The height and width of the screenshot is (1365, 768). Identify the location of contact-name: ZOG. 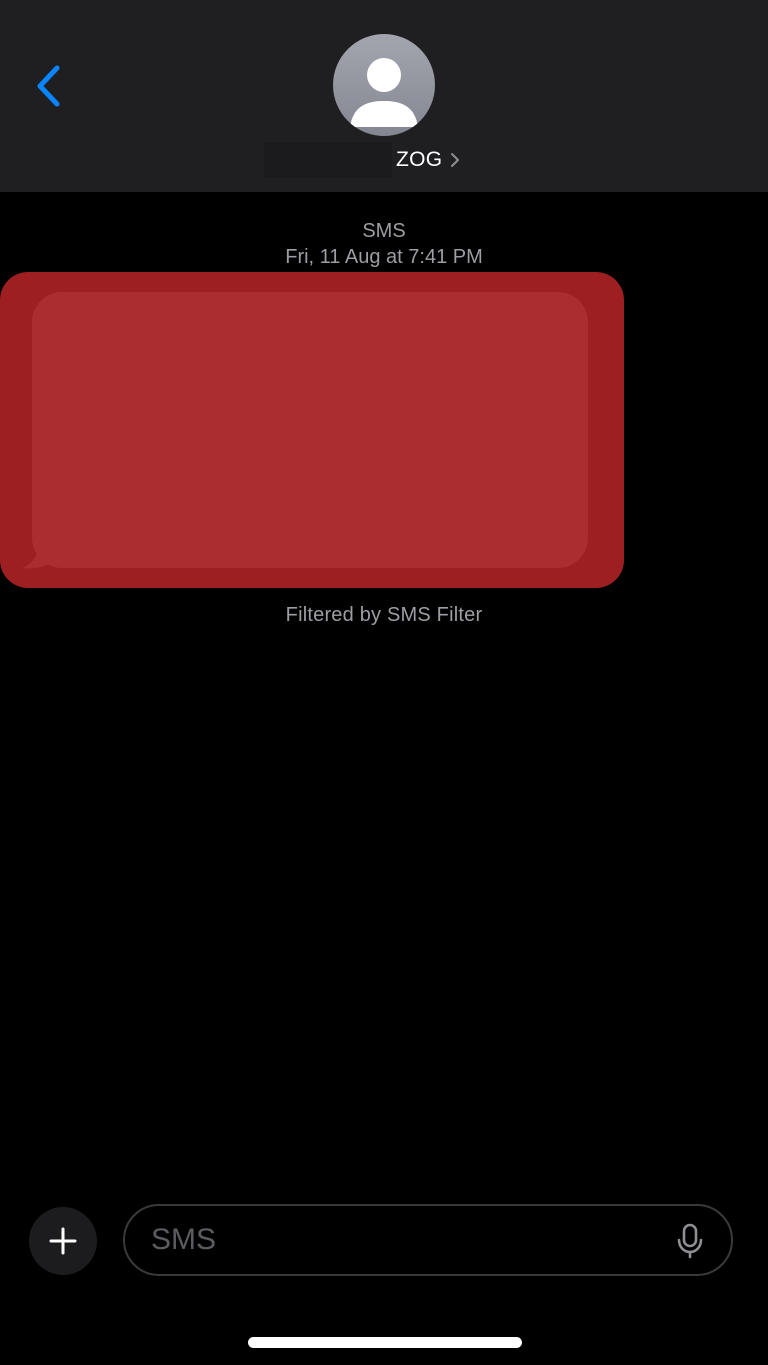
(419, 159).